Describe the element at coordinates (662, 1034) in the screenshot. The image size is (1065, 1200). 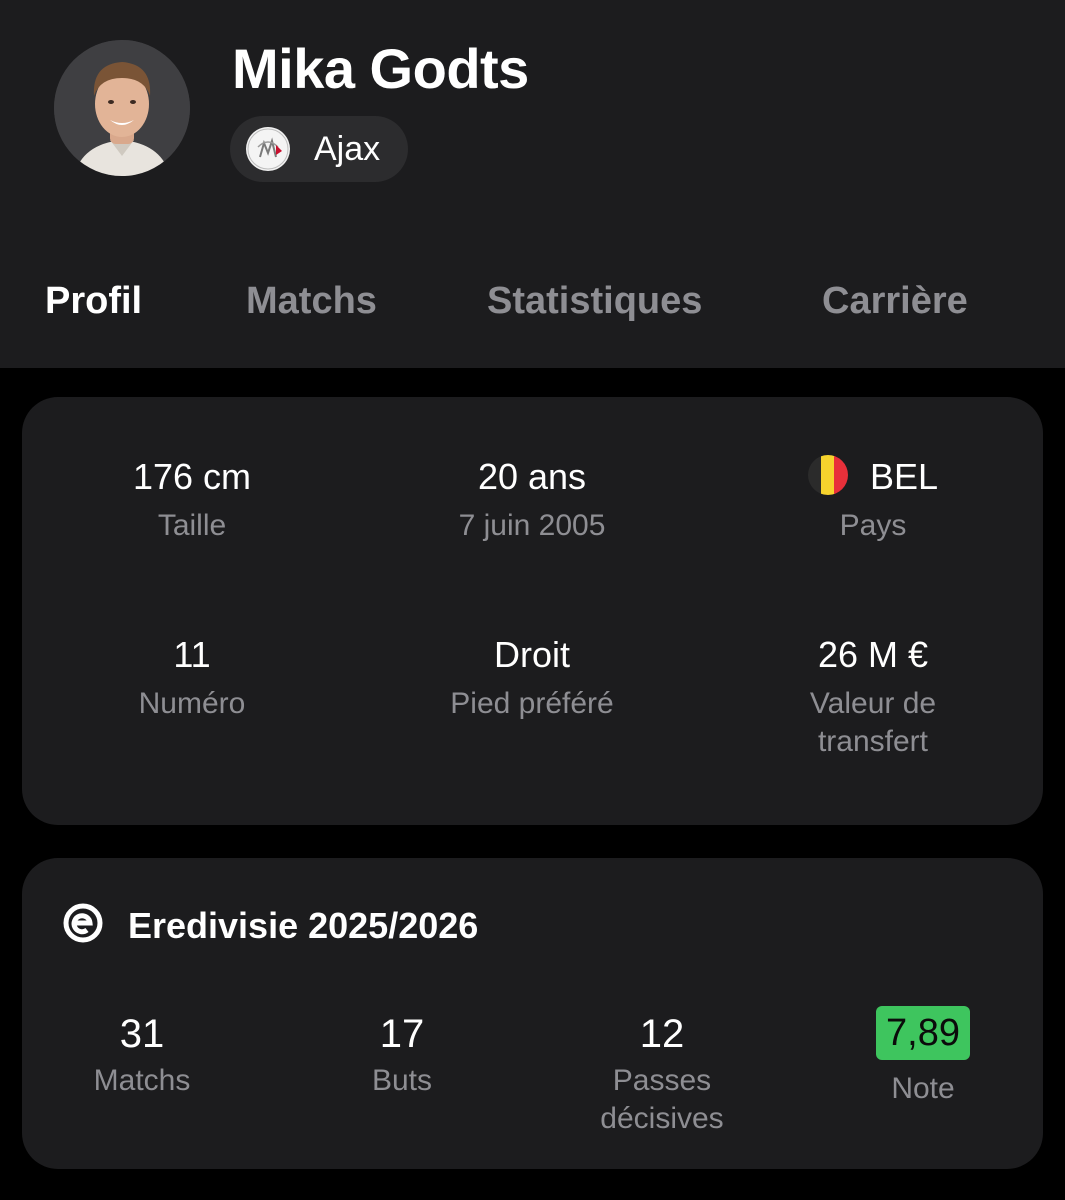
I see `stat-assists-value: 12` at that location.